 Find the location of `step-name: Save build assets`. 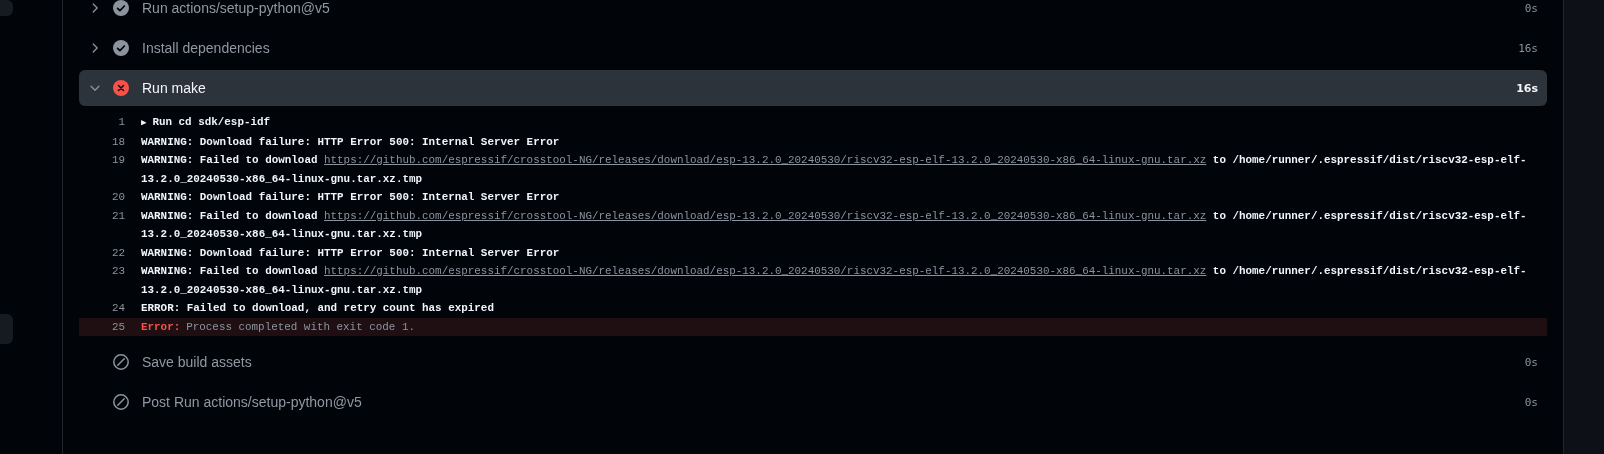

step-name: Save build assets is located at coordinates (197, 362).